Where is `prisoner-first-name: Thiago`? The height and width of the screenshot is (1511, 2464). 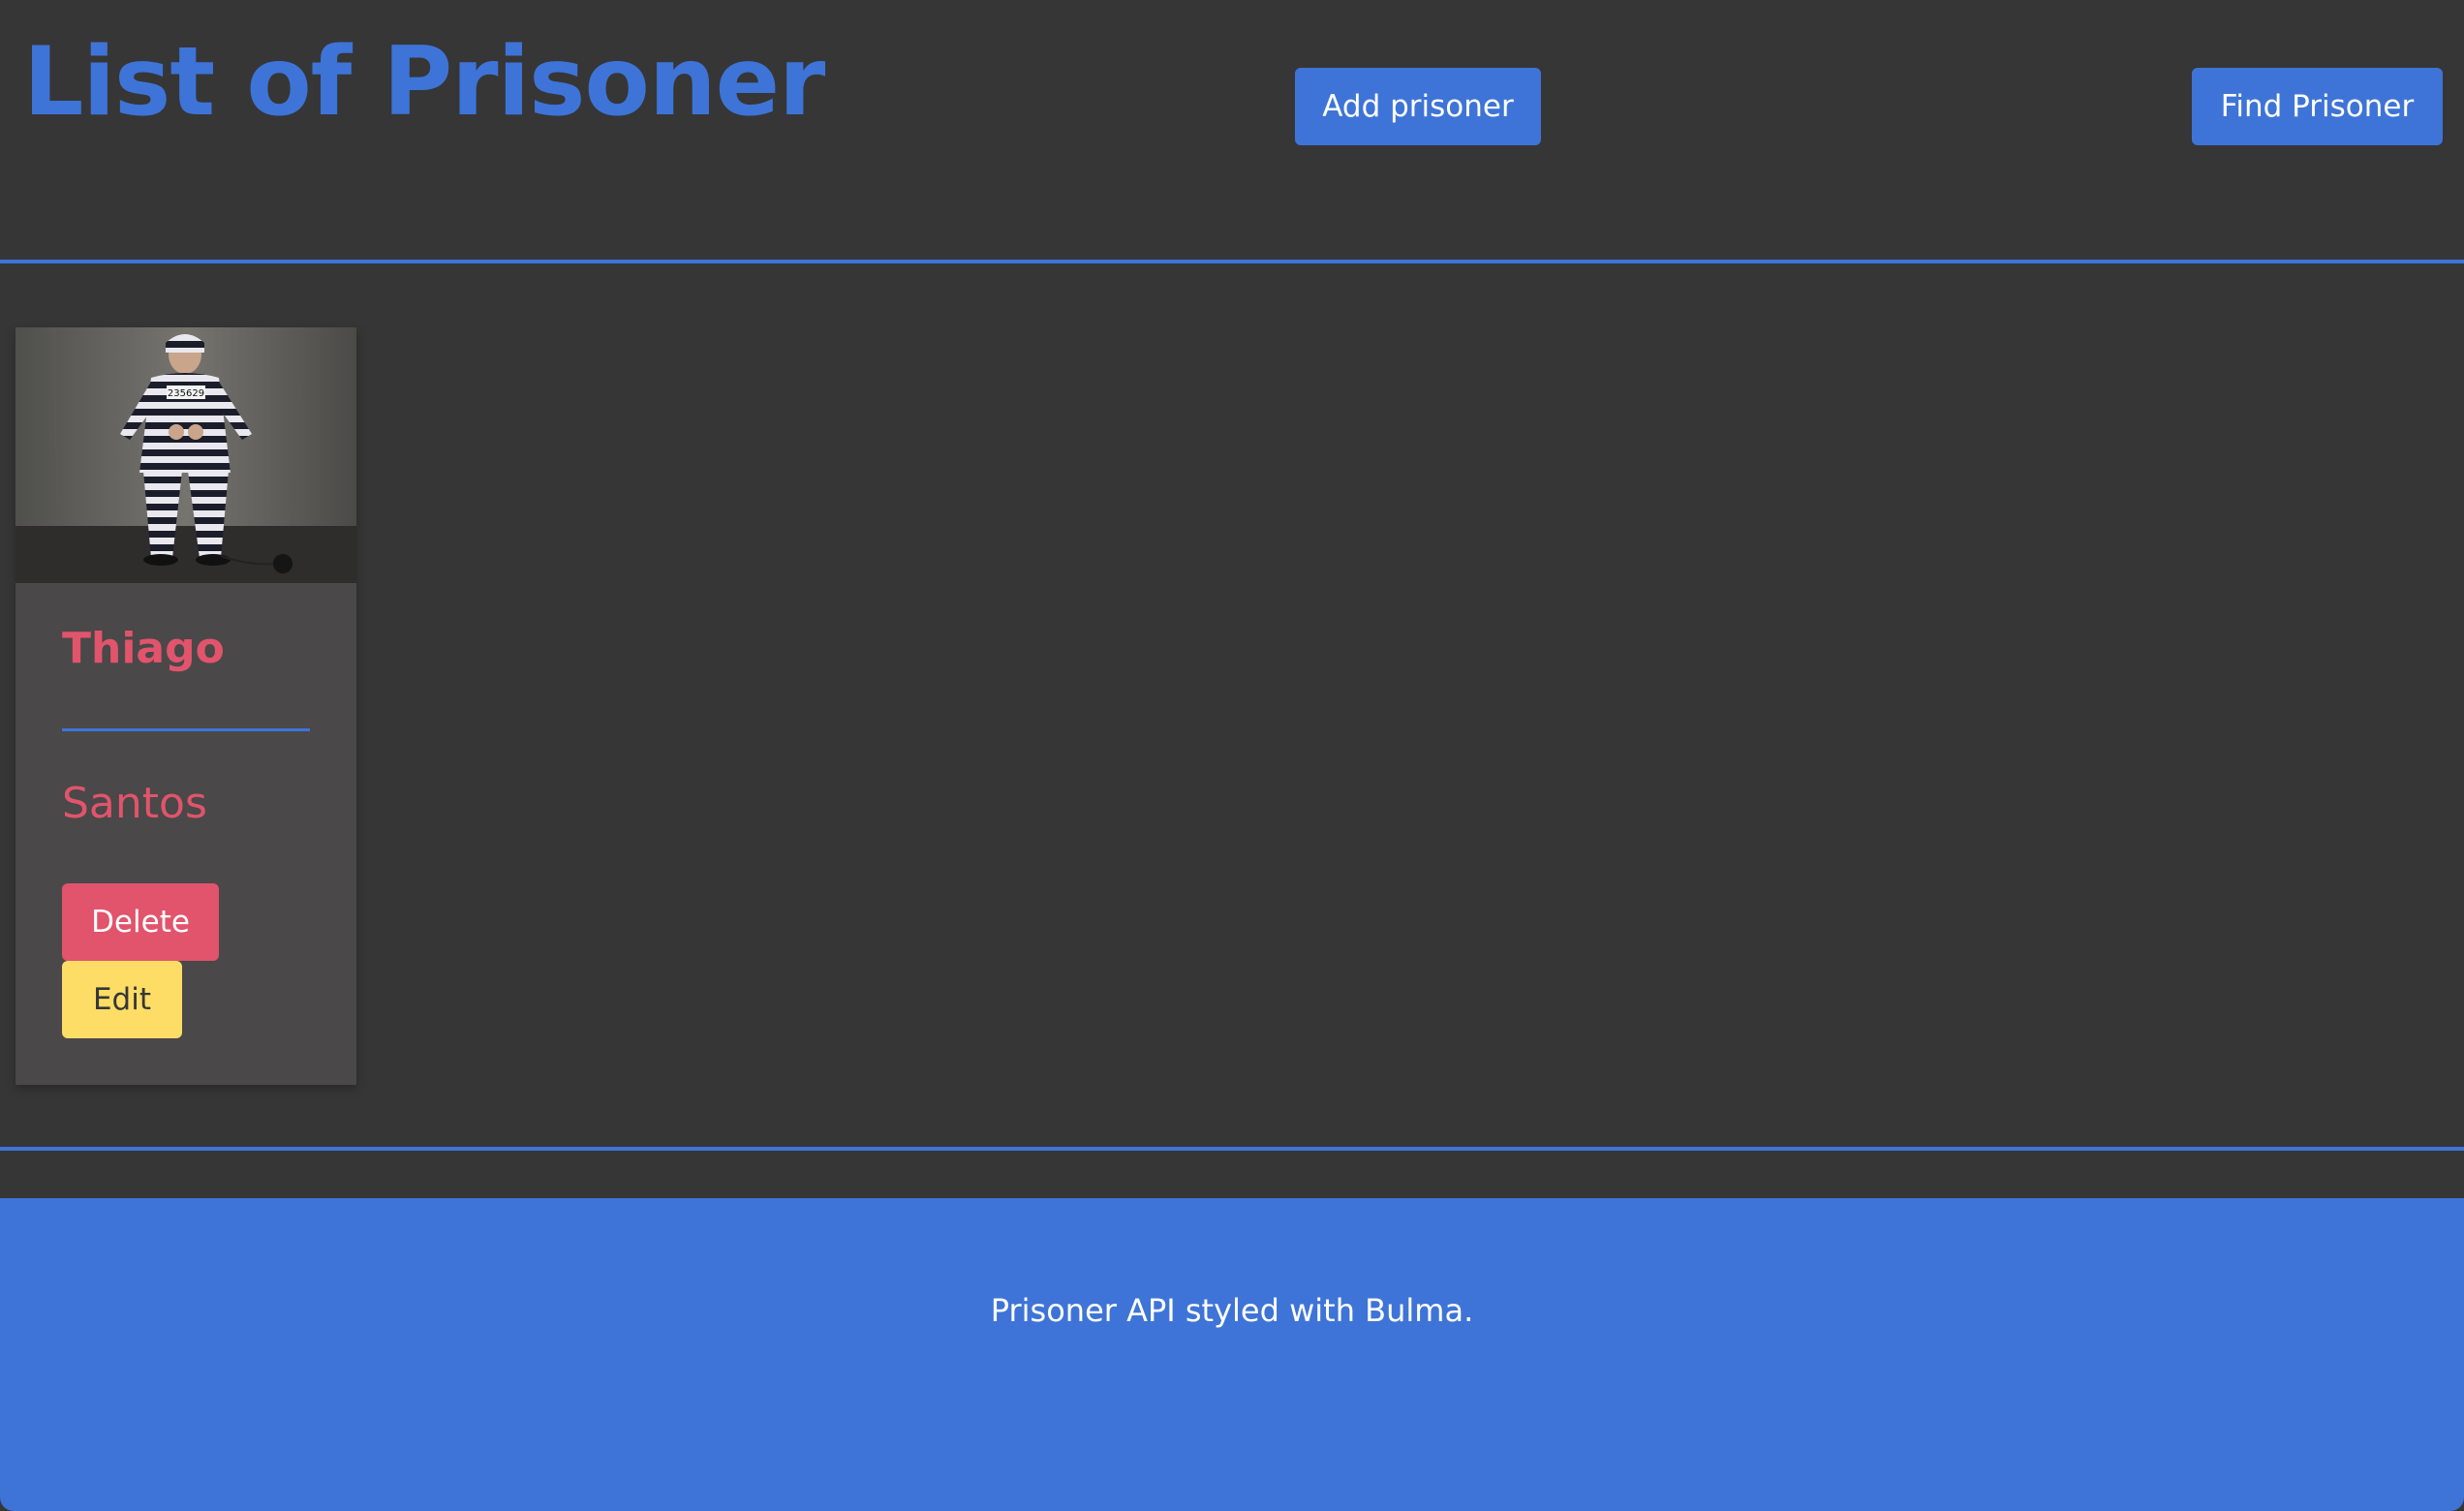
prisoner-first-name: Thiago is located at coordinates (143, 648).